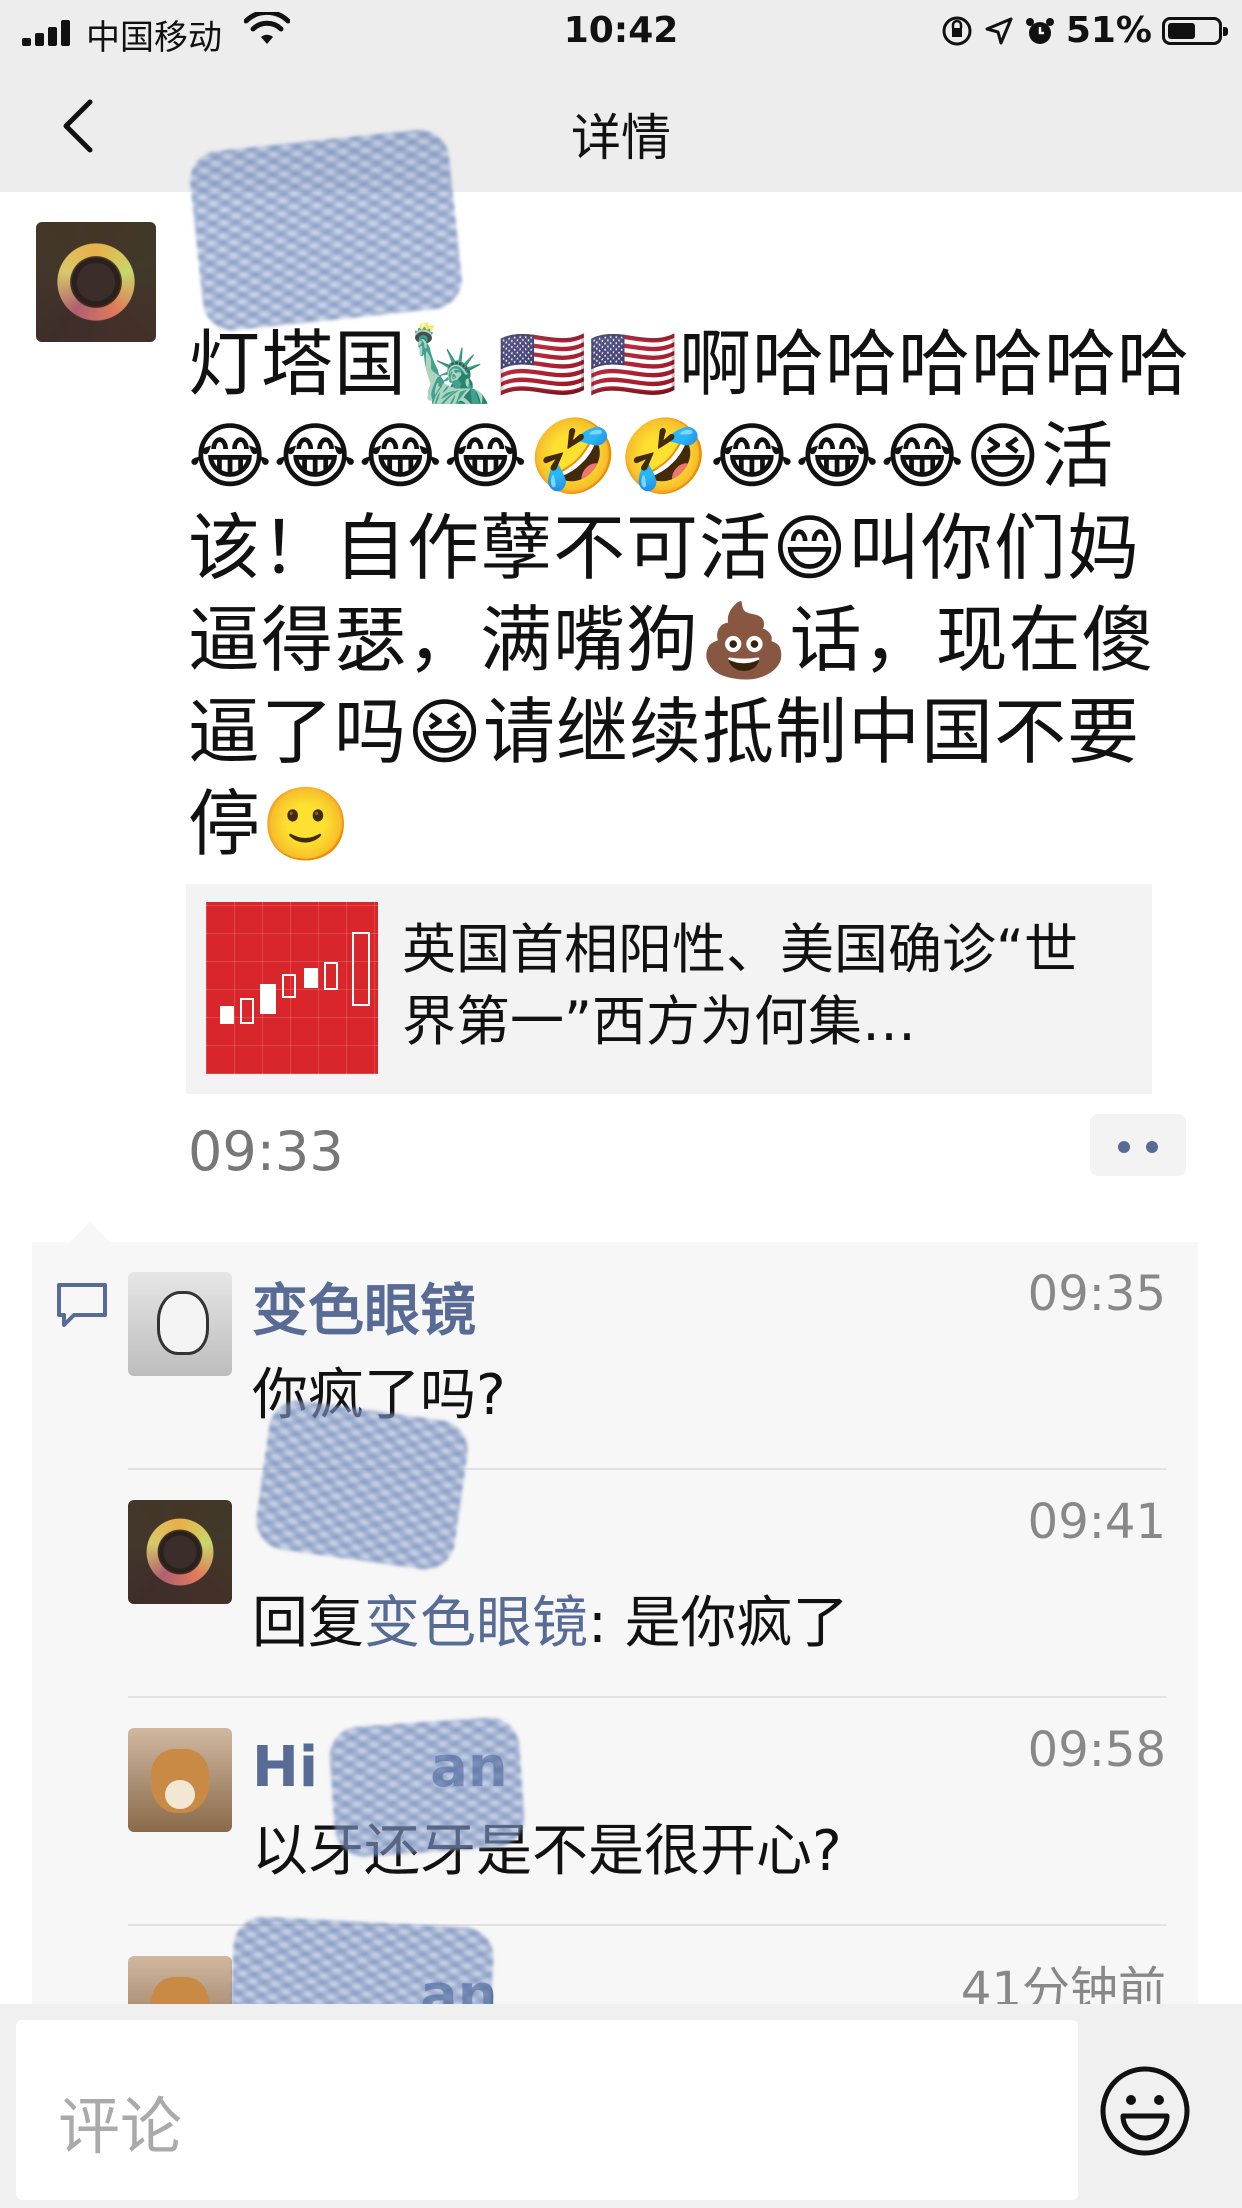  Describe the element at coordinates (364, 1306) in the screenshot. I see `commenter-name: 变色眼镜` at that location.